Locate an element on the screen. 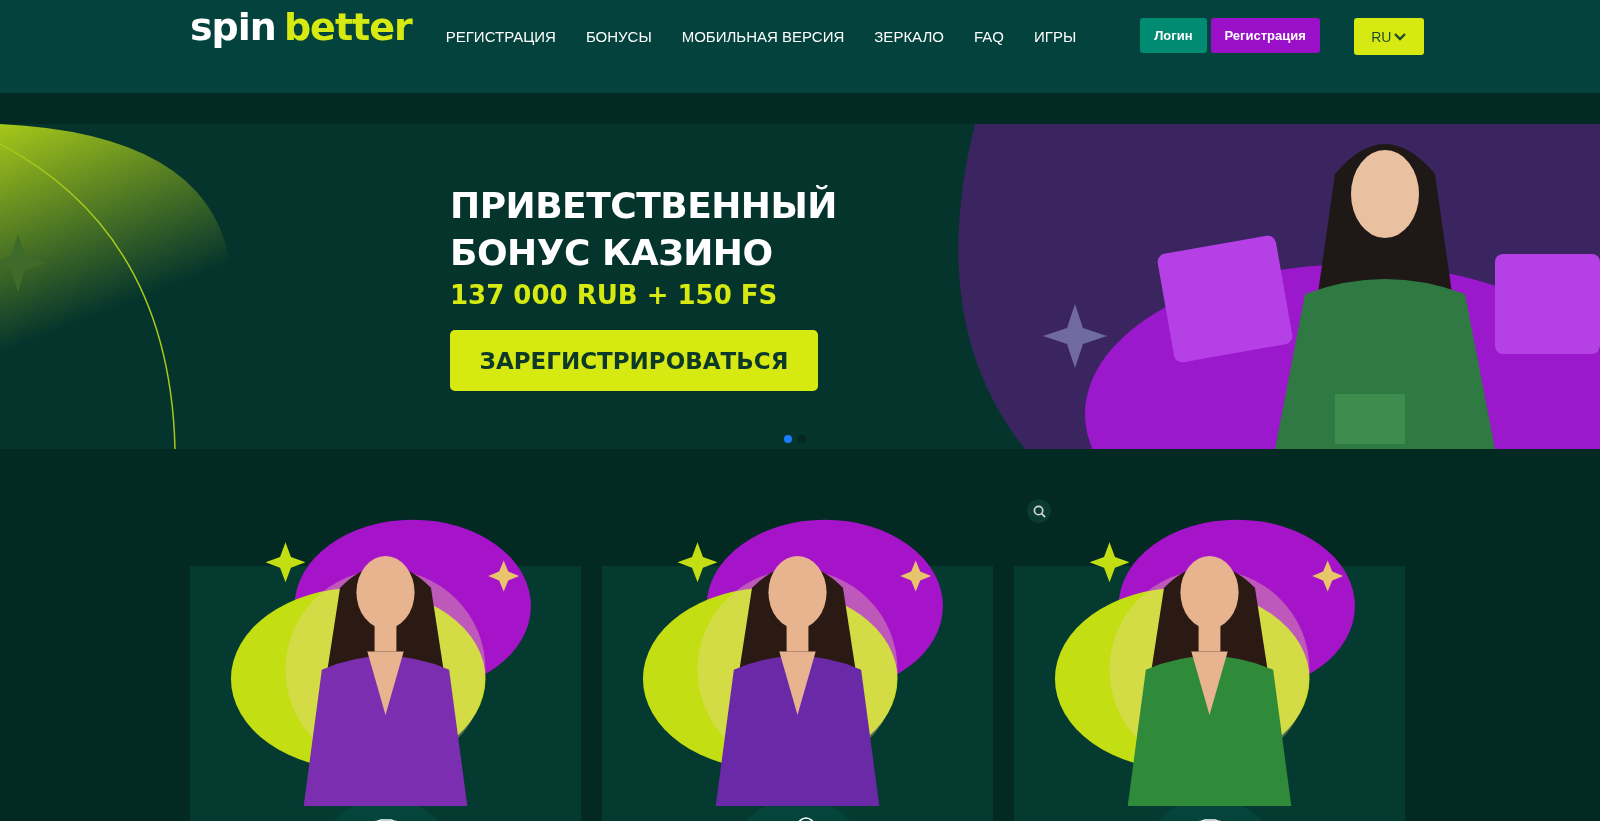 This screenshot has width=1600, height=821. register-button: Регистрация is located at coordinates (1265, 35).